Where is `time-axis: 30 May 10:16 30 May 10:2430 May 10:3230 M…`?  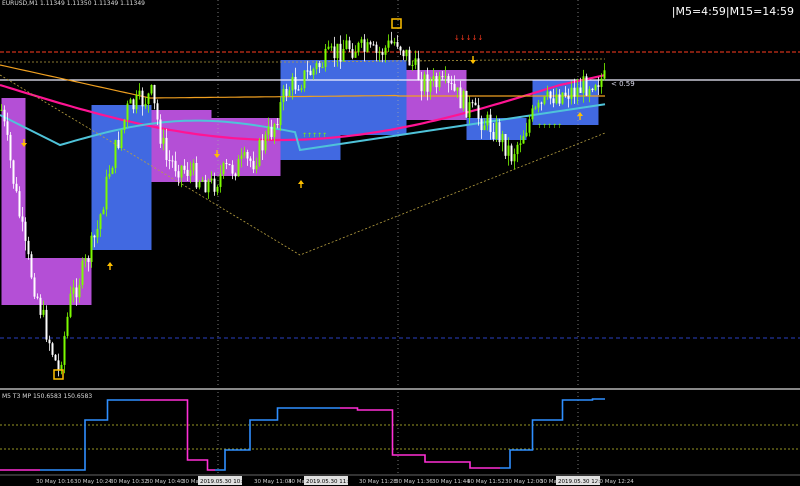
time-axis: 30 May 10:16 30 May 10:2430 May 10:3230 M… is located at coordinates (400, 480).